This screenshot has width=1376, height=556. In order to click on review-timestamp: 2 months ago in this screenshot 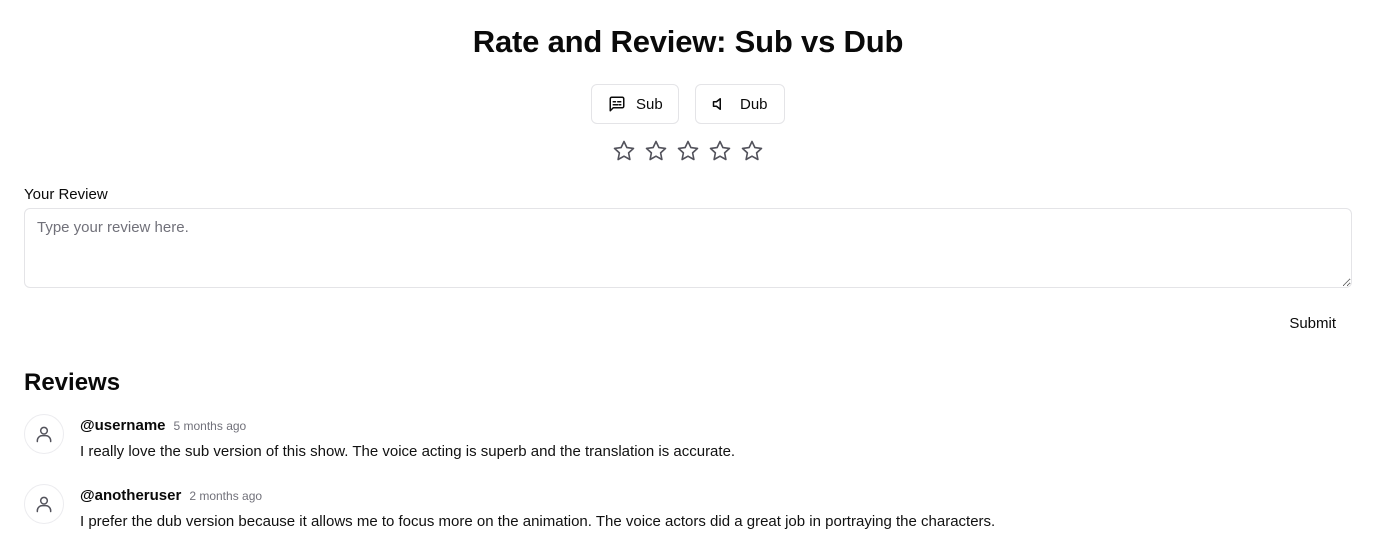, I will do `click(226, 496)`.